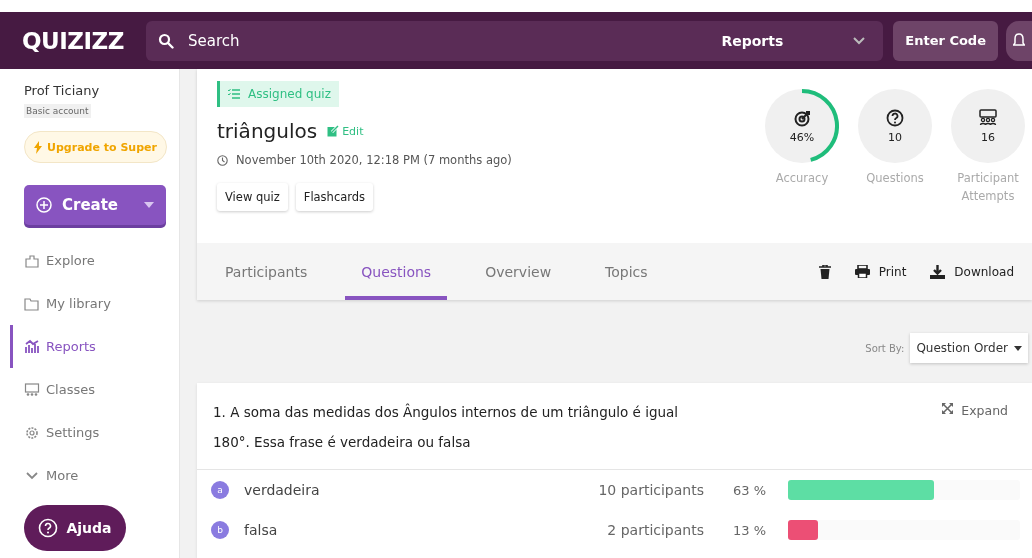 The height and width of the screenshot is (558, 1032). Describe the element at coordinates (948, 408) in the screenshot. I see `expand-icon` at that location.